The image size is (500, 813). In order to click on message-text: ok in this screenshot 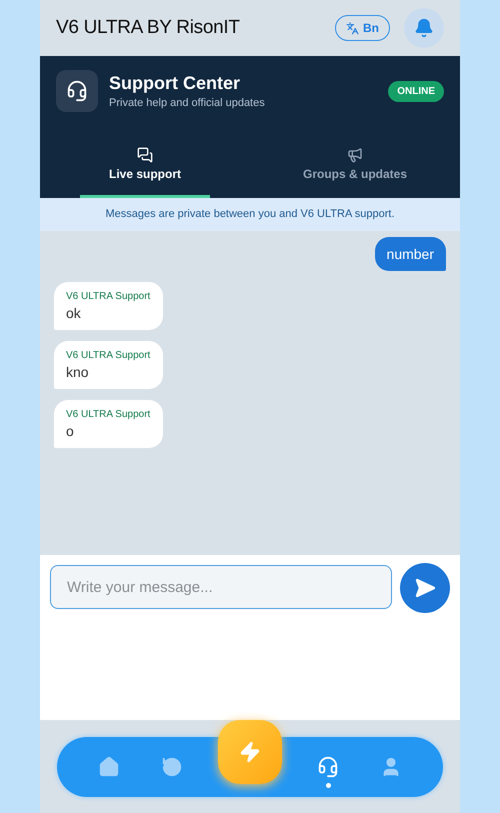, I will do `click(74, 313)`.